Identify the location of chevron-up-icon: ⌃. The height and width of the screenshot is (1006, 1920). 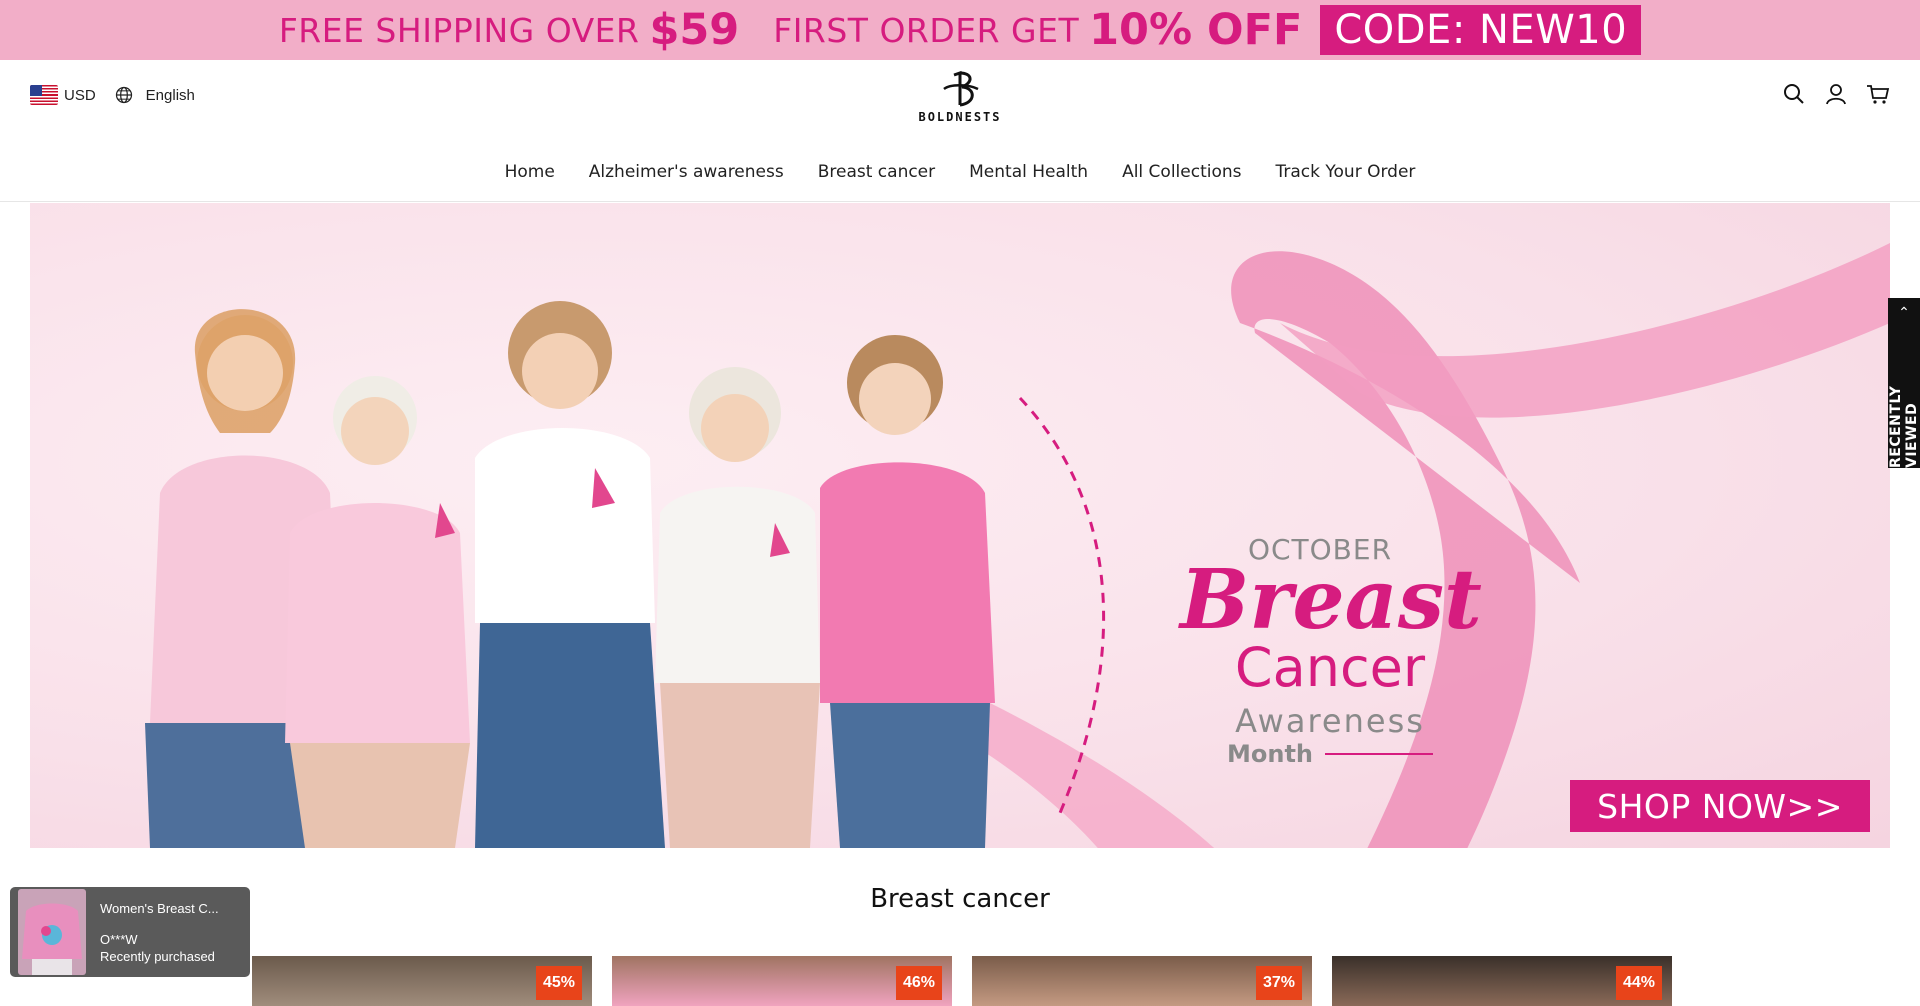
(1904, 312).